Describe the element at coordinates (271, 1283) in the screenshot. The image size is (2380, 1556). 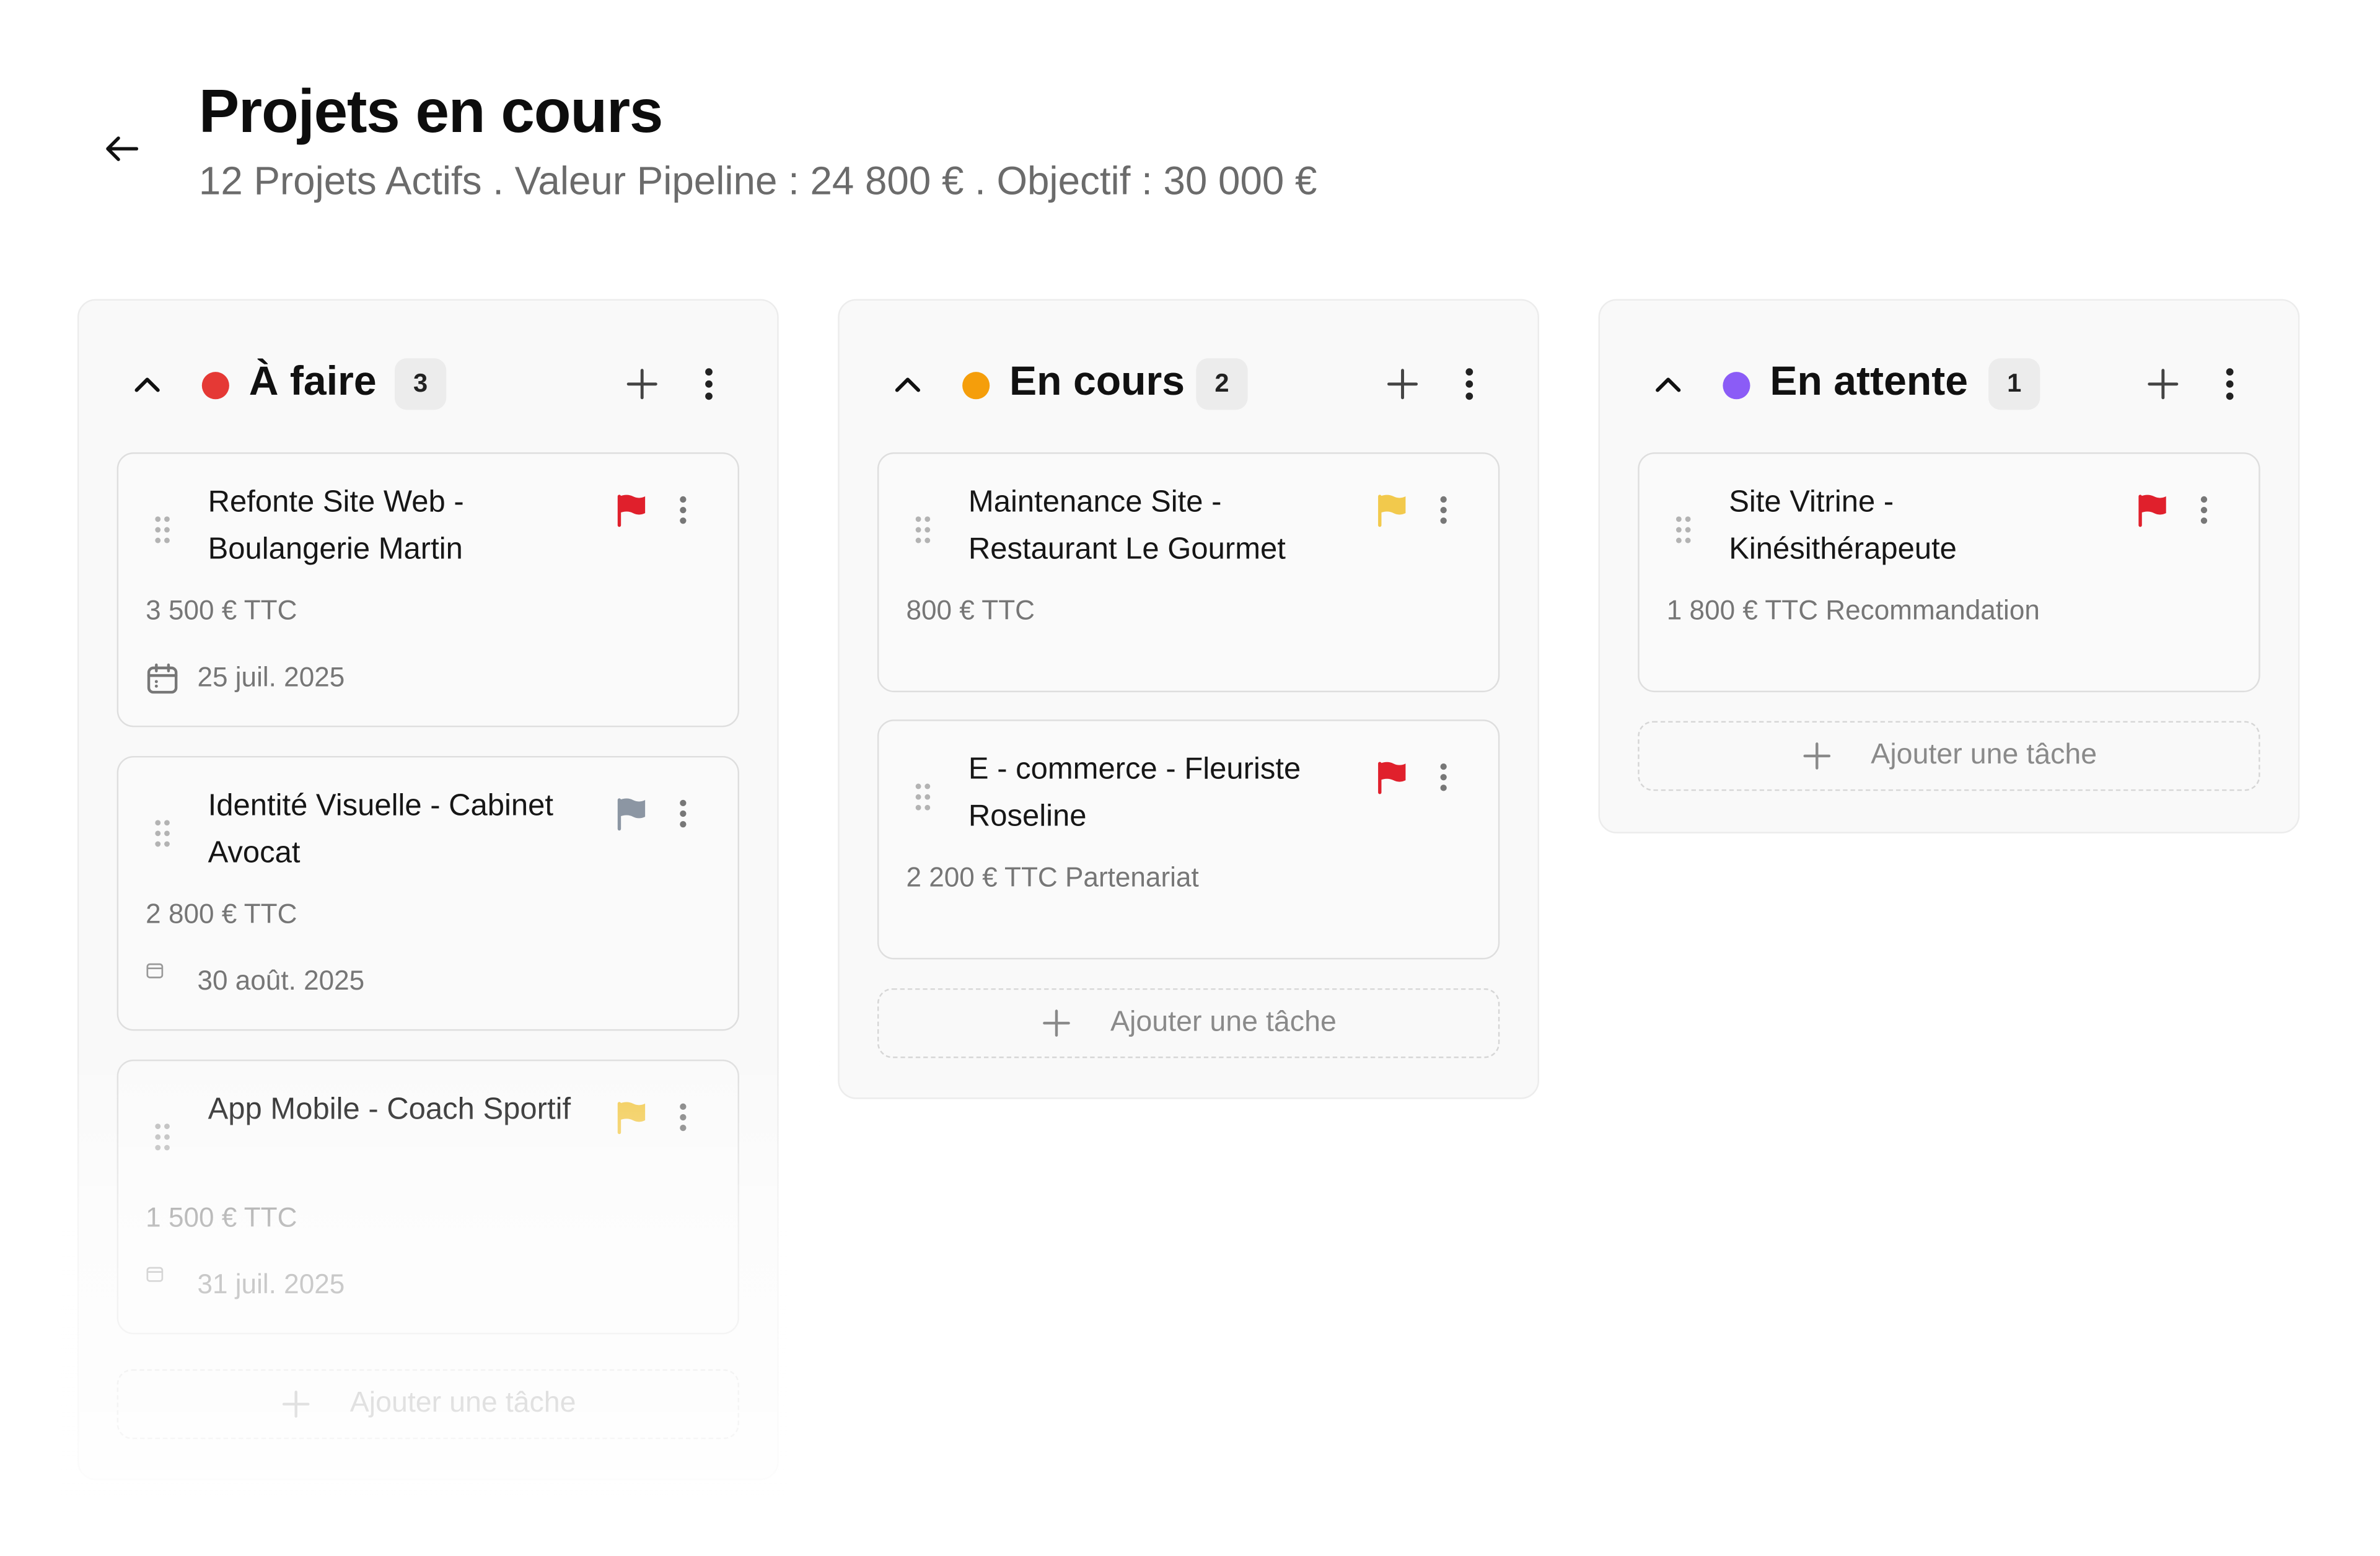
I see `task-date: 31 juil. 2025` at that location.